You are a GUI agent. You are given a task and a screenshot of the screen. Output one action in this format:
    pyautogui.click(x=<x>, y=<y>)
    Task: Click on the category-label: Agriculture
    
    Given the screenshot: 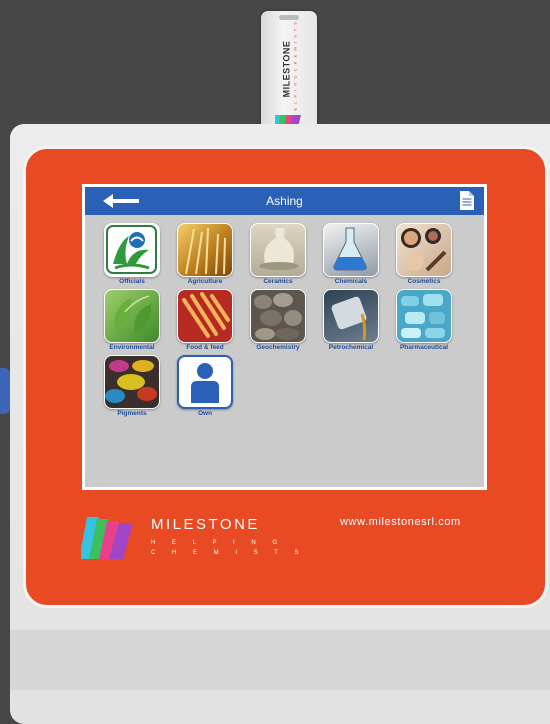 What is the action you would take?
    pyautogui.click(x=205, y=281)
    